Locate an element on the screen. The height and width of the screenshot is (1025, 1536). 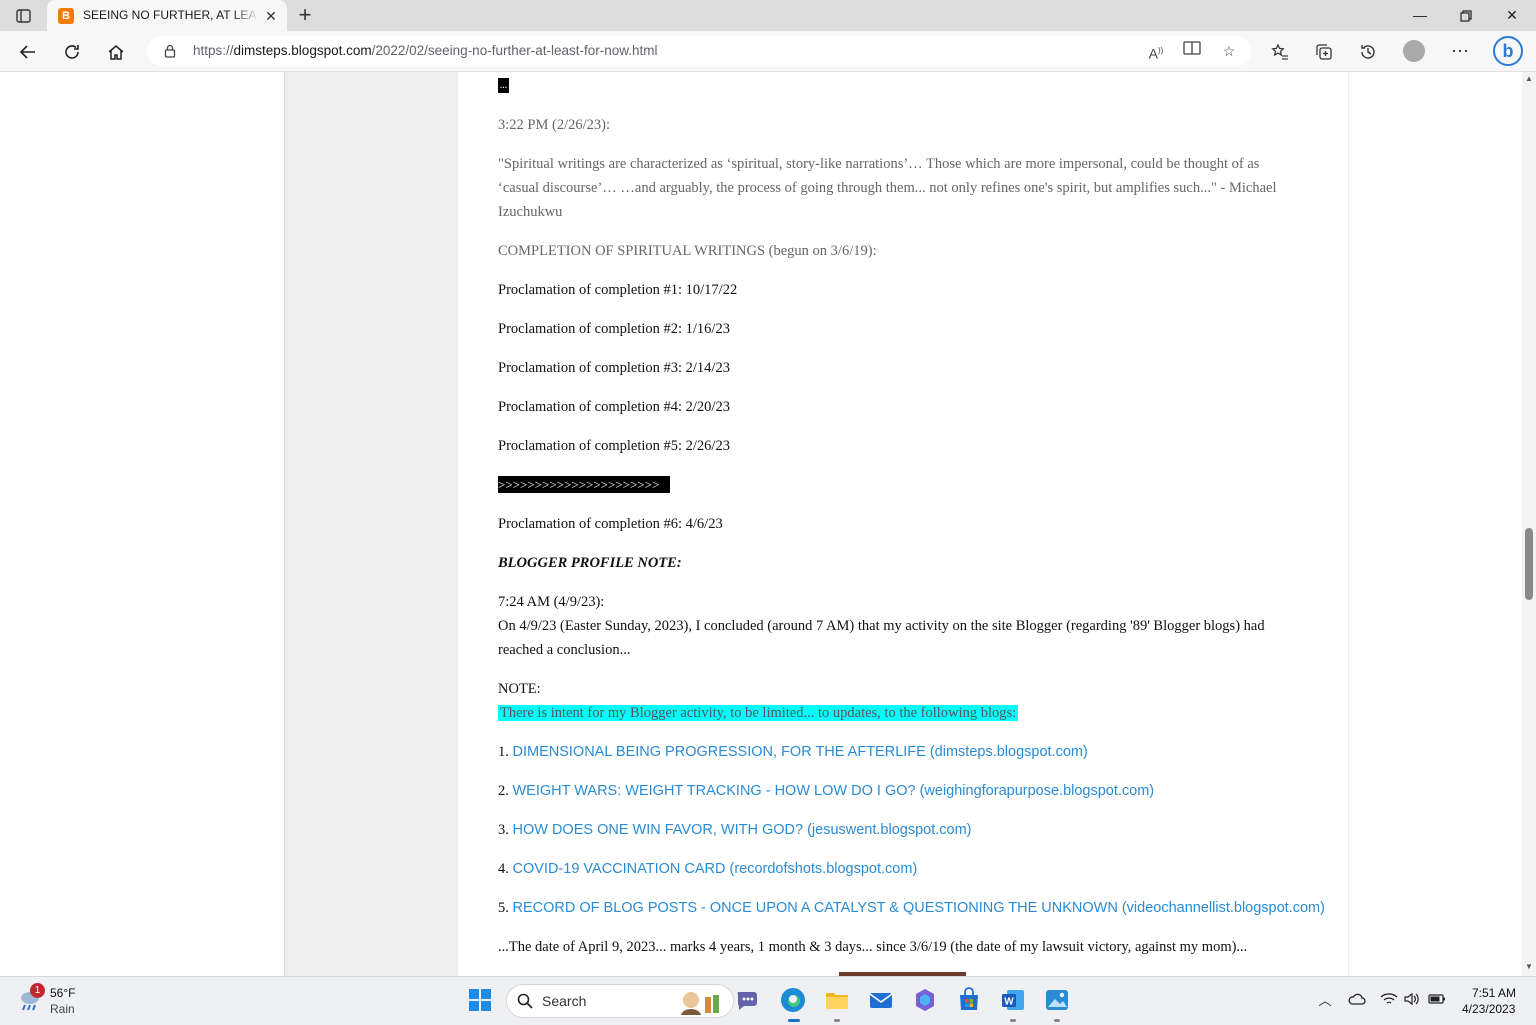
time-stamp: 3:22 PM (2/26/23): is located at coordinates (554, 125).